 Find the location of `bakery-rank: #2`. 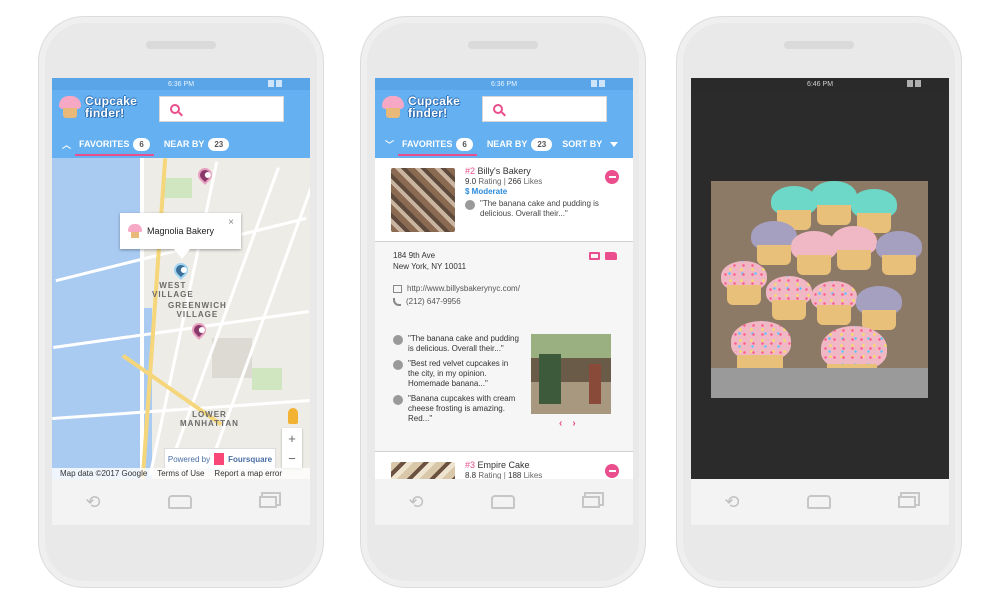

bakery-rank: #2 is located at coordinates (470, 171).